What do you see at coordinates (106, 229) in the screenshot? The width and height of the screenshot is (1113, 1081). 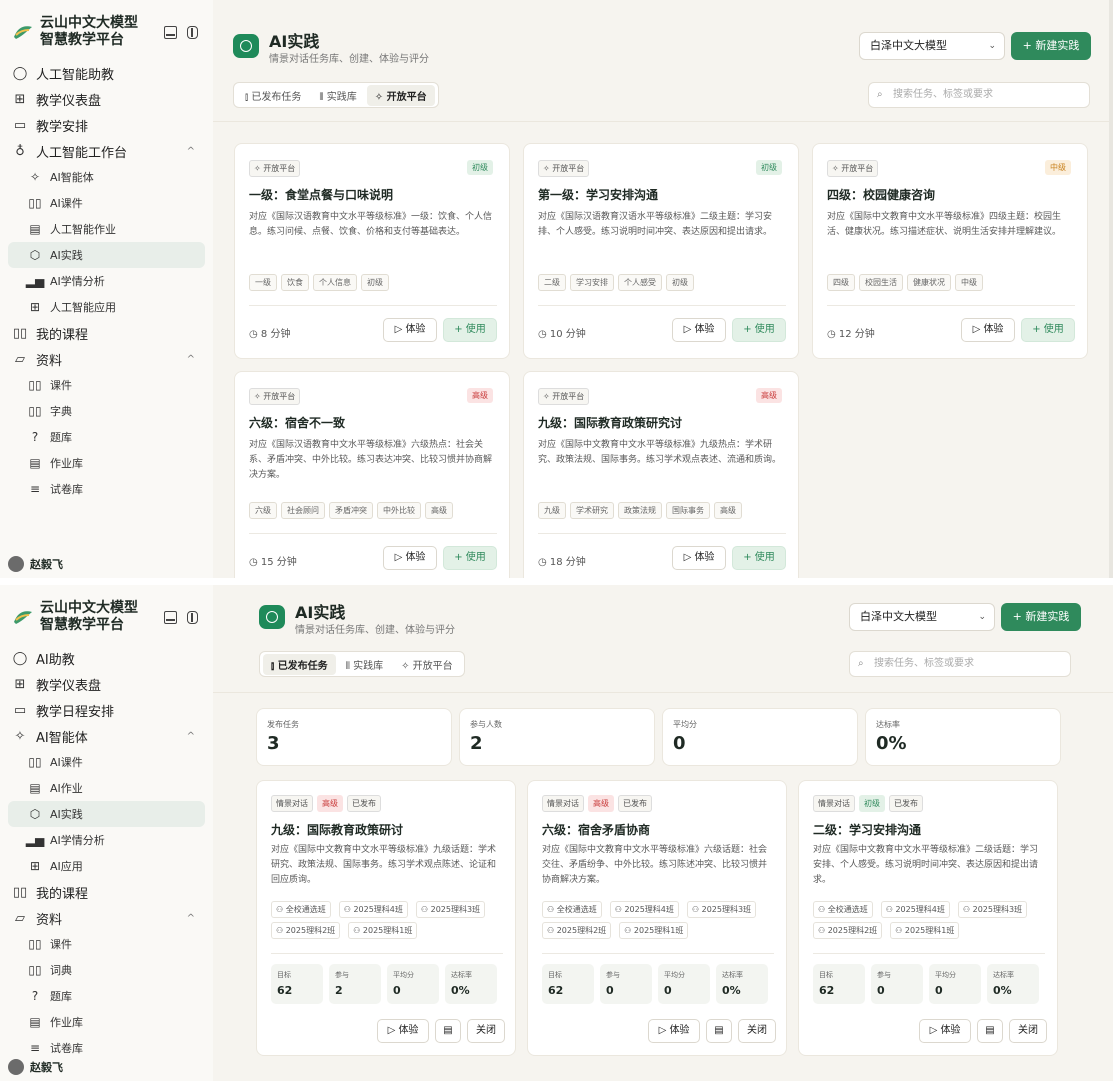 I see `sidebar-item: ▤ 人工智能作业` at bounding box center [106, 229].